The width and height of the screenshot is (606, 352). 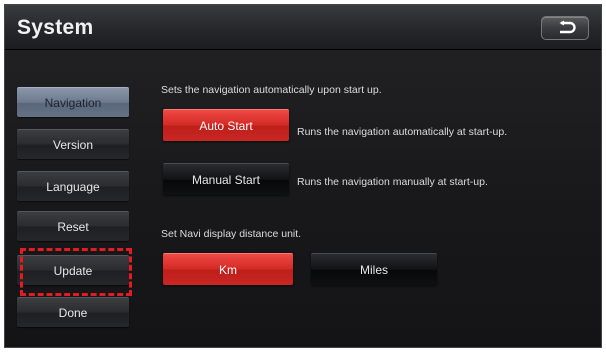 I want to click on update-highlight-box, so click(x=76, y=272).